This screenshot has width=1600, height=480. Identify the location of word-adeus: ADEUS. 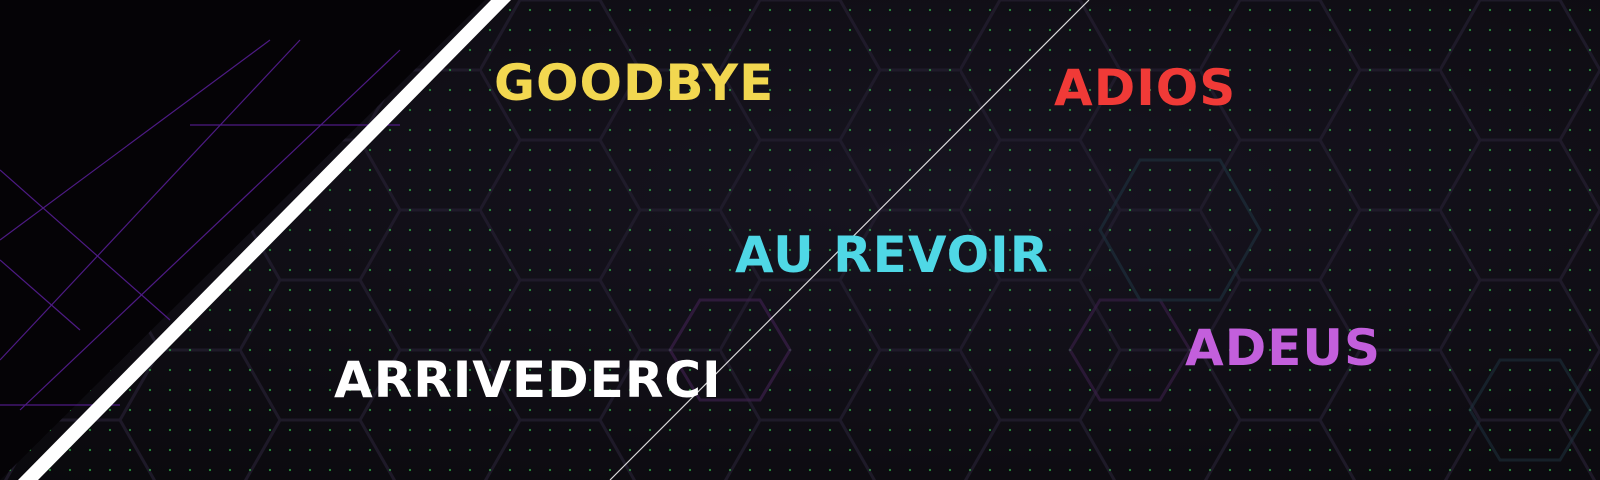
(1283, 348).